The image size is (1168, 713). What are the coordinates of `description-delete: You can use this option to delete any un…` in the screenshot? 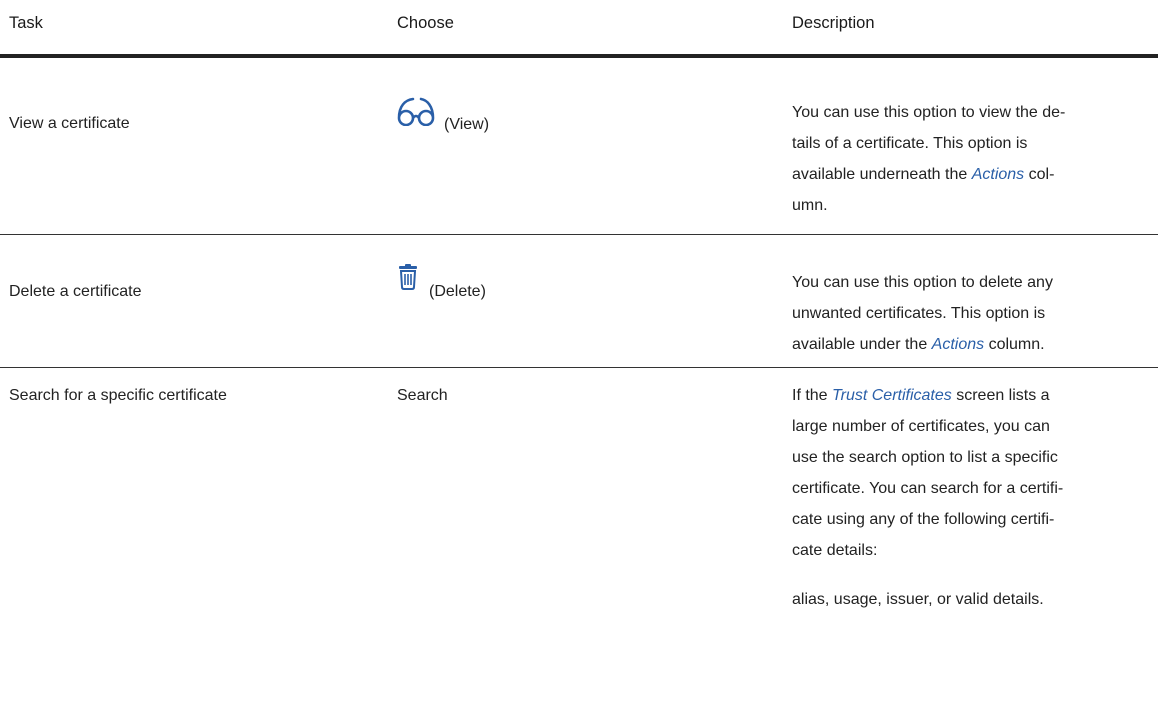 It's located at (969, 313).